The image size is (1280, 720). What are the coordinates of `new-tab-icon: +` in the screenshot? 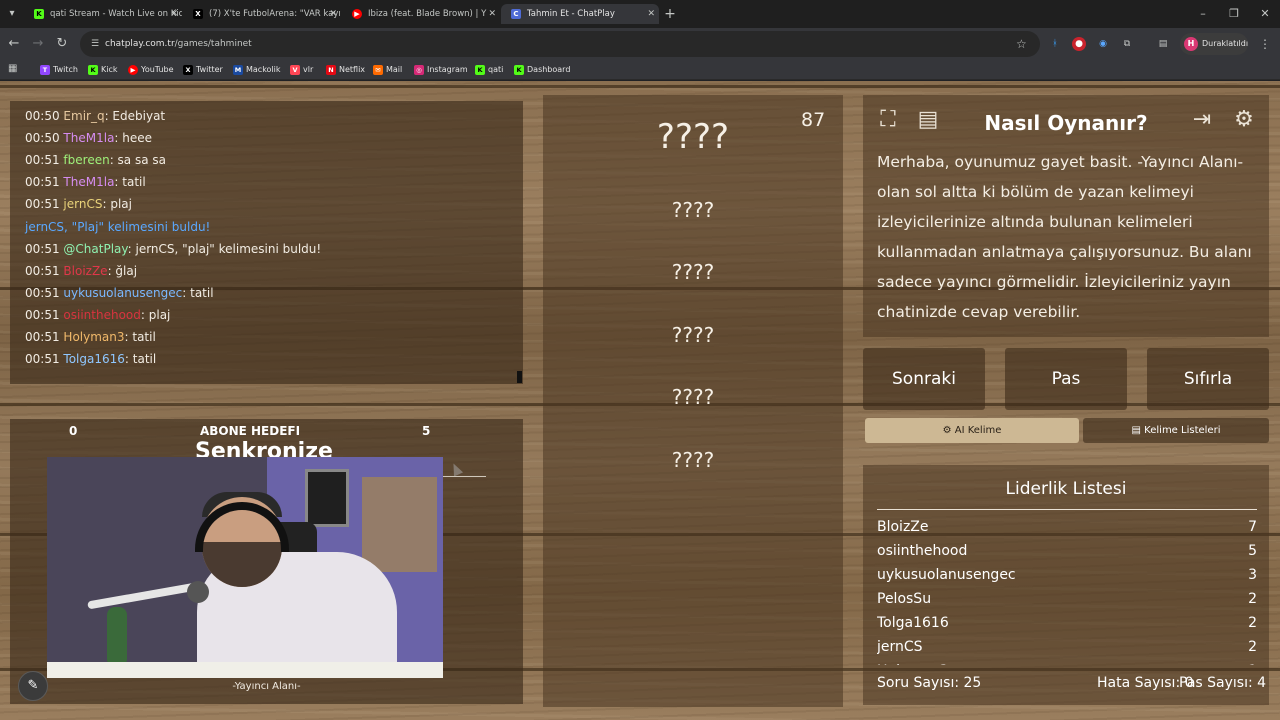 It's located at (670, 14).